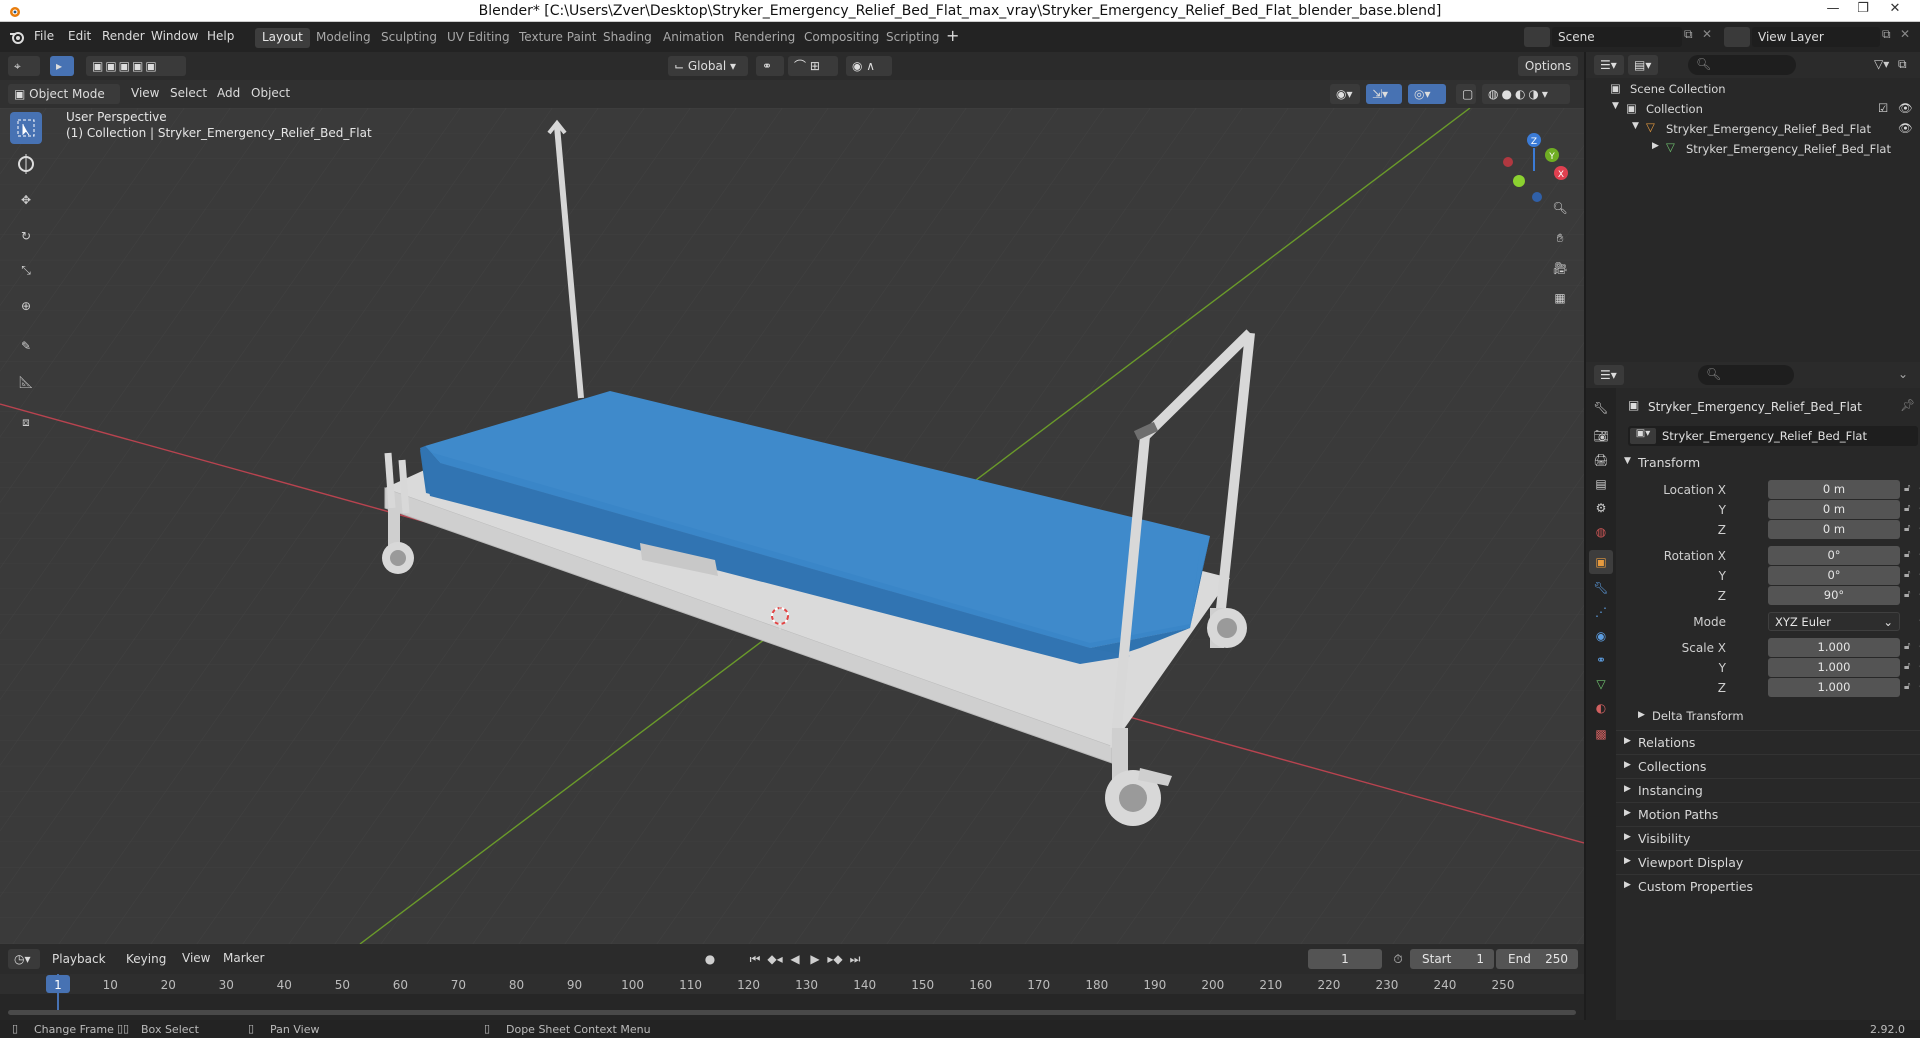 This screenshot has width=1920, height=1038. I want to click on rotation-y-field: 0°, so click(1834, 575).